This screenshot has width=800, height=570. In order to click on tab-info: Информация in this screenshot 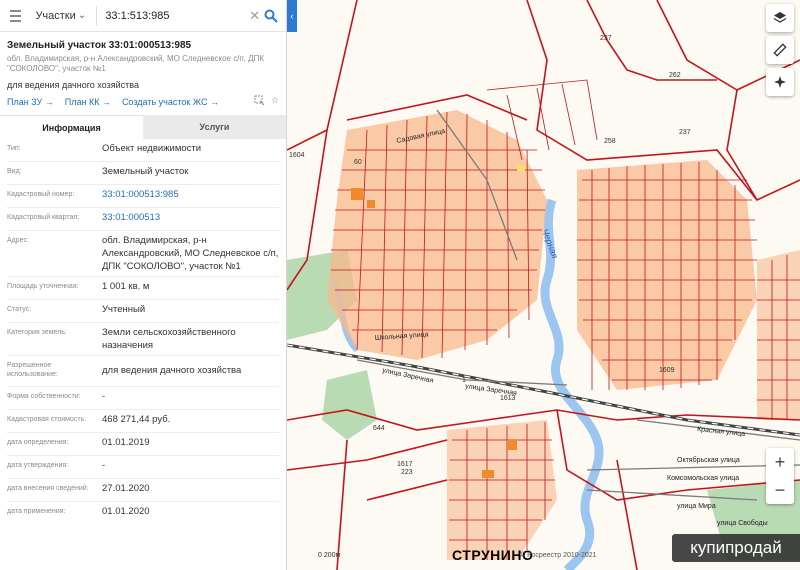, I will do `click(71, 127)`.